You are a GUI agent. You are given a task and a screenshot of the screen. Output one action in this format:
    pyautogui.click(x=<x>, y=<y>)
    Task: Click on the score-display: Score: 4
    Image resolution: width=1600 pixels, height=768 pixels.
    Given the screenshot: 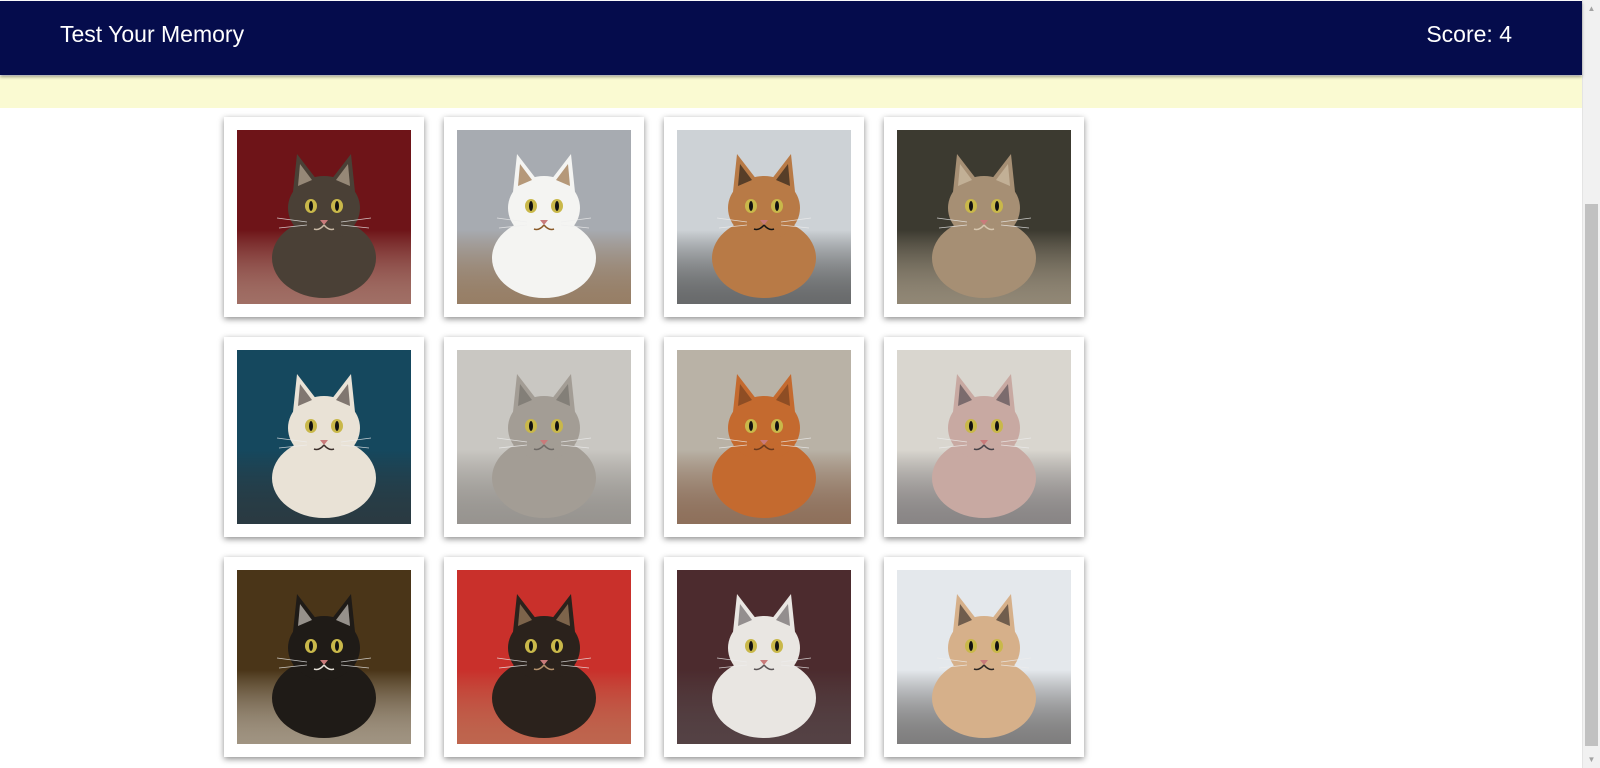 What is the action you would take?
    pyautogui.click(x=1469, y=34)
    